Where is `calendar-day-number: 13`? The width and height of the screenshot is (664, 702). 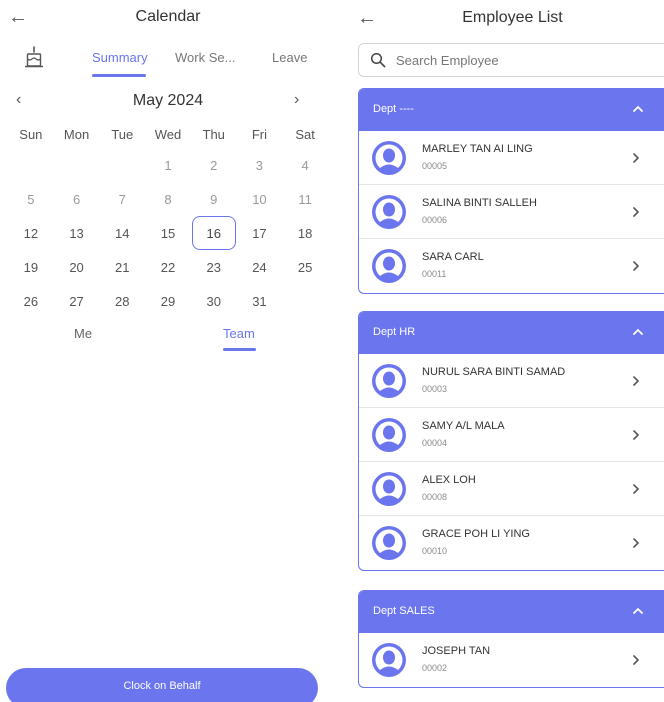
calendar-day-number: 13 is located at coordinates (76, 233).